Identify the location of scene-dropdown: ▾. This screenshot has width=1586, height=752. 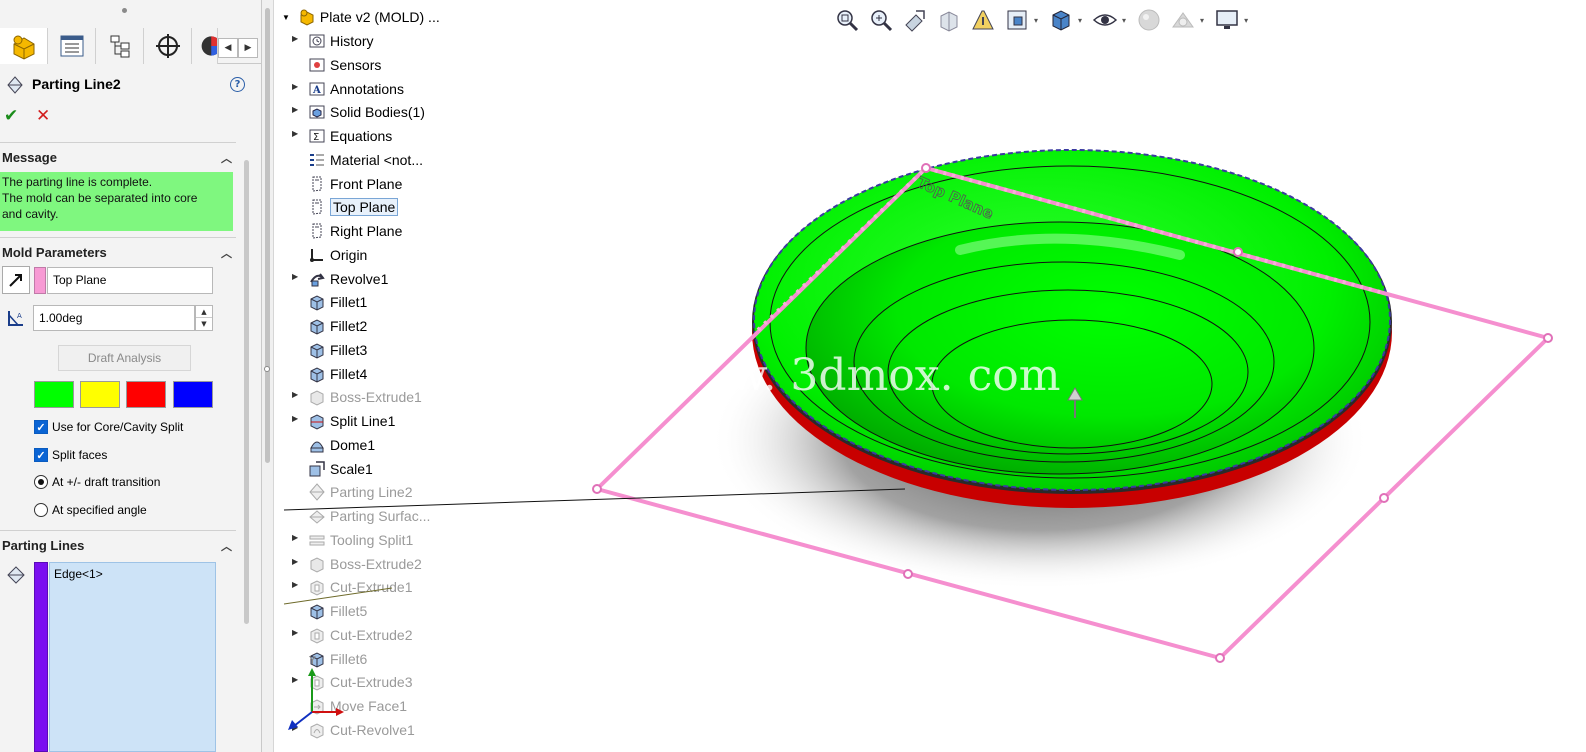
(1202, 20).